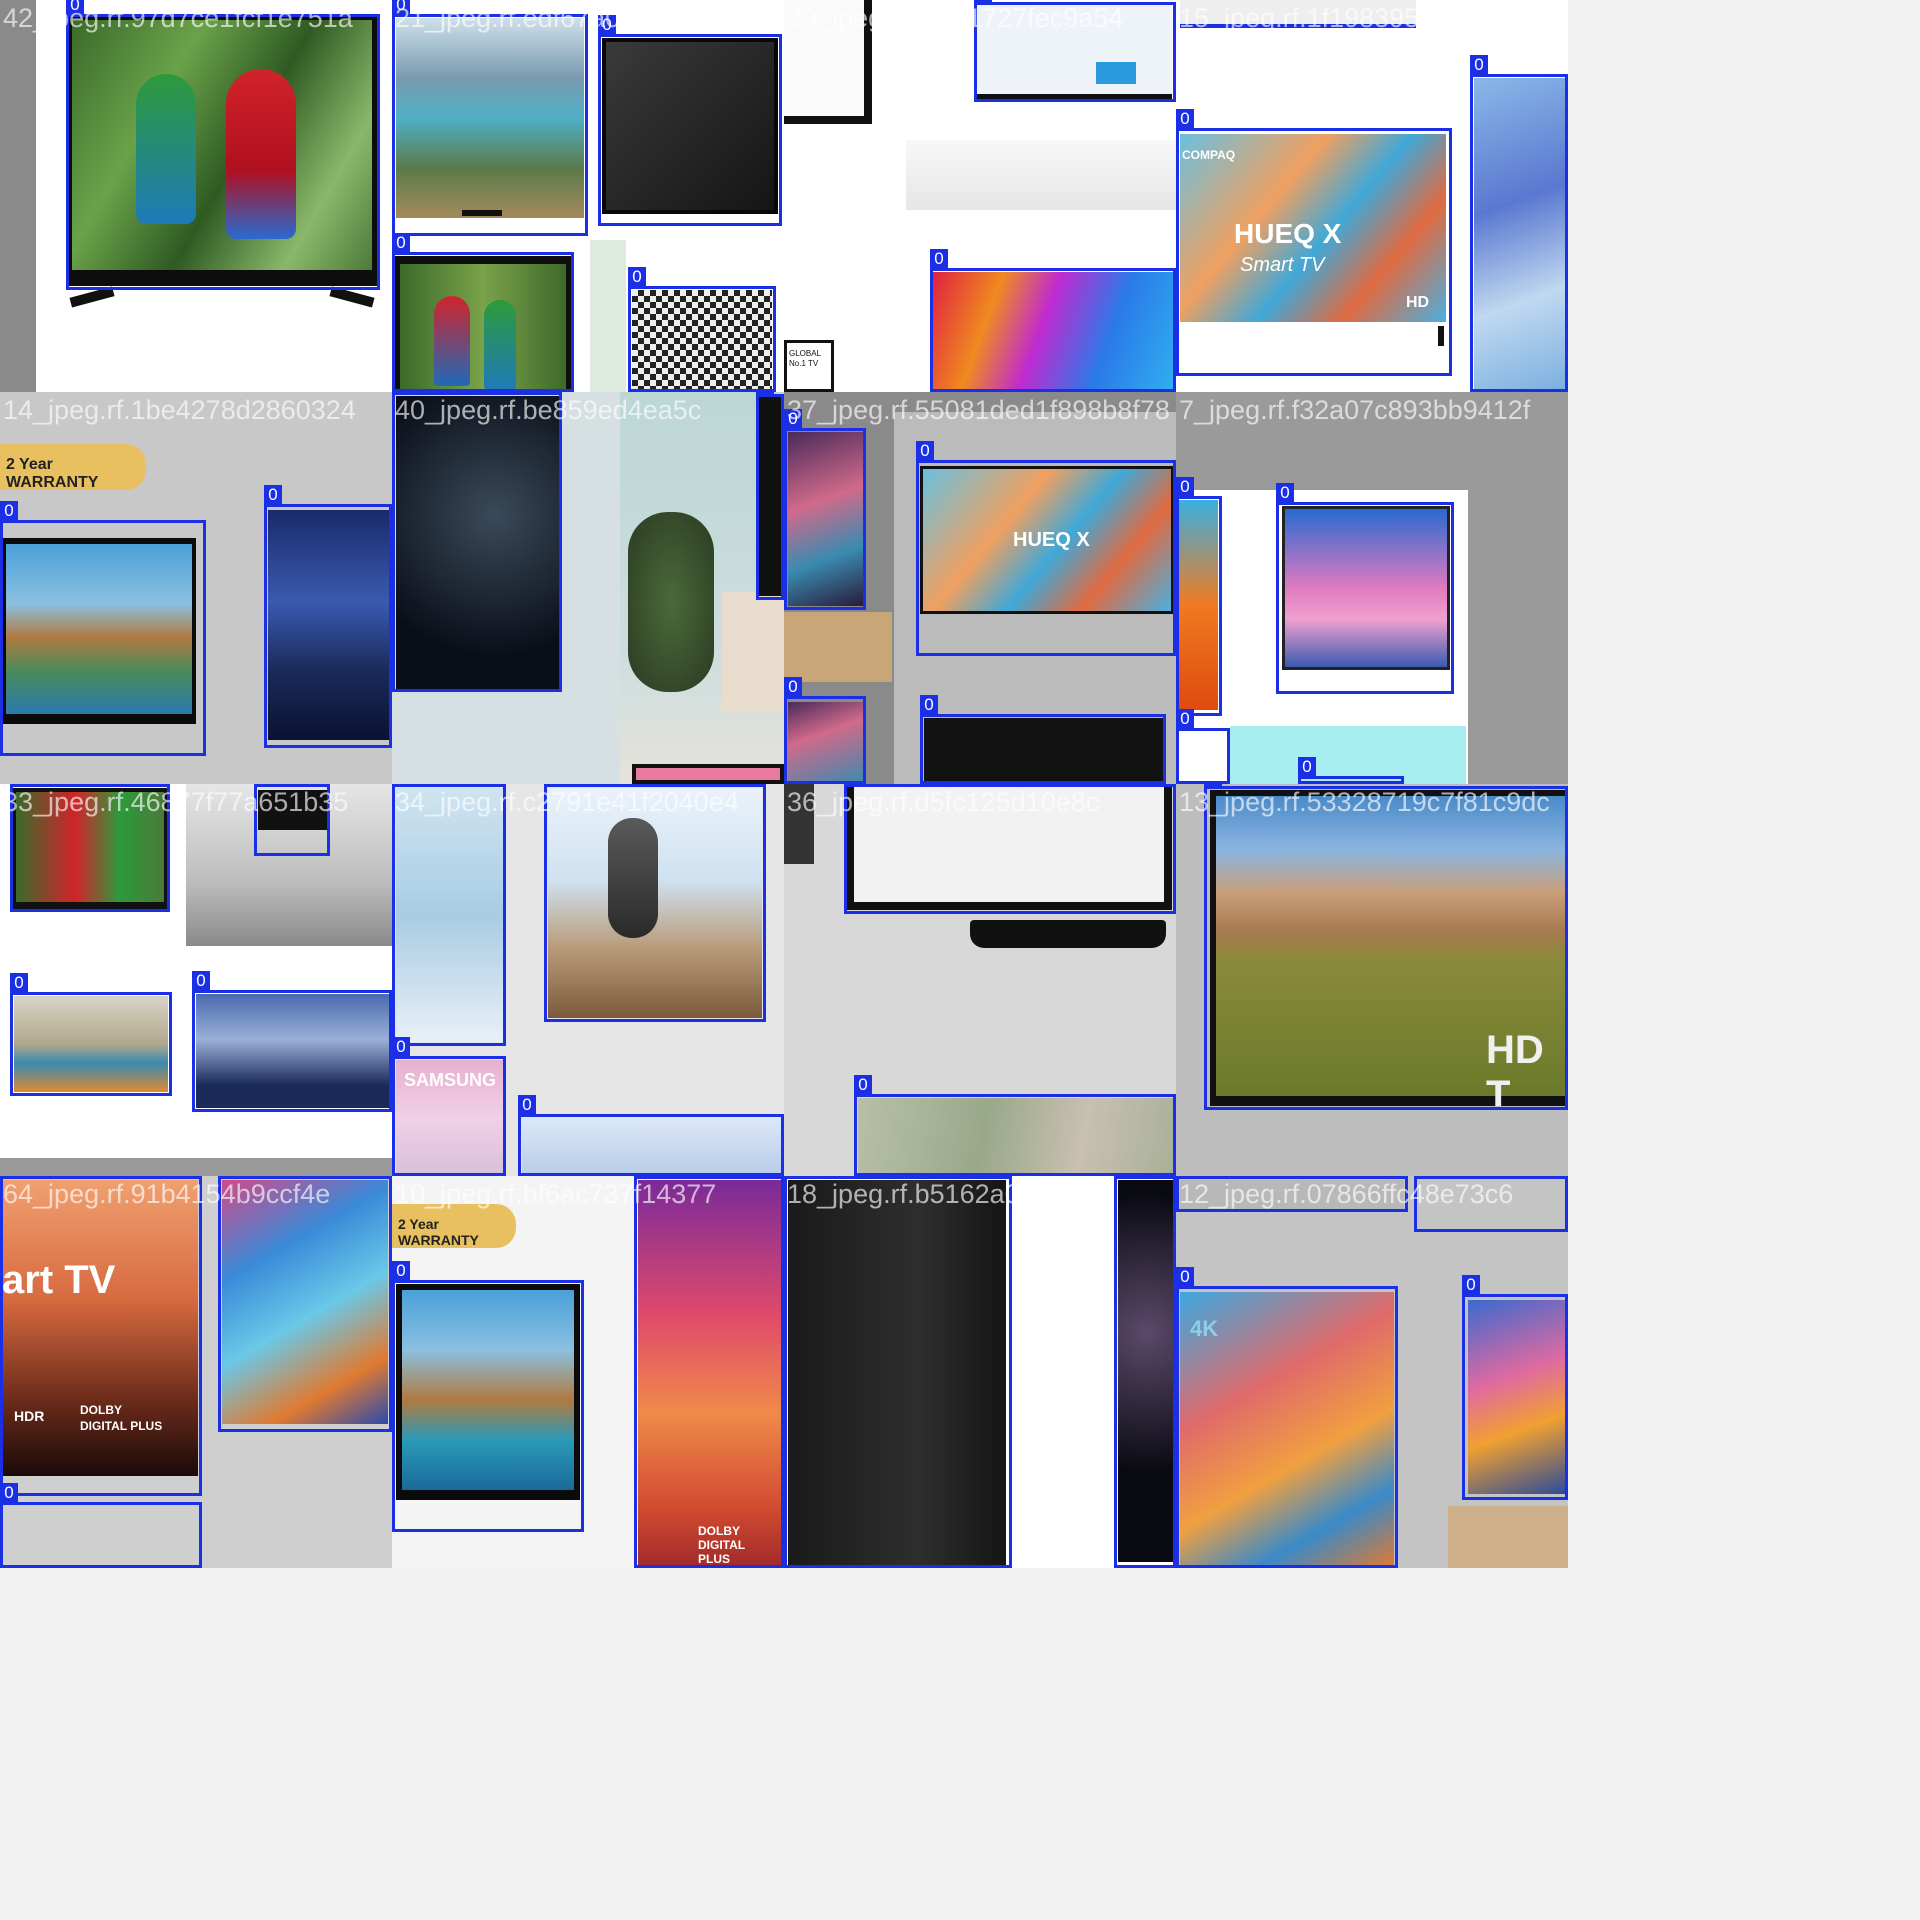 The width and height of the screenshot is (1920, 1920). What do you see at coordinates (671, 602) in the screenshot?
I see `plant` at bounding box center [671, 602].